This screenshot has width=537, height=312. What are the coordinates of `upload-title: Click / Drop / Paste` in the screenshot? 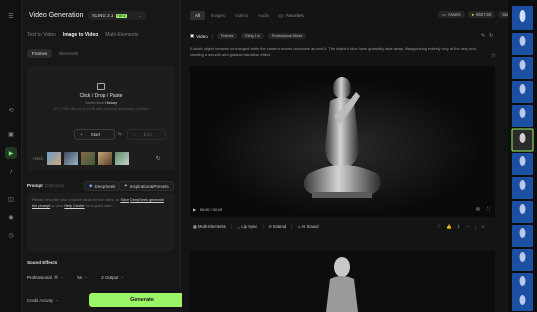 It's located at (101, 96).